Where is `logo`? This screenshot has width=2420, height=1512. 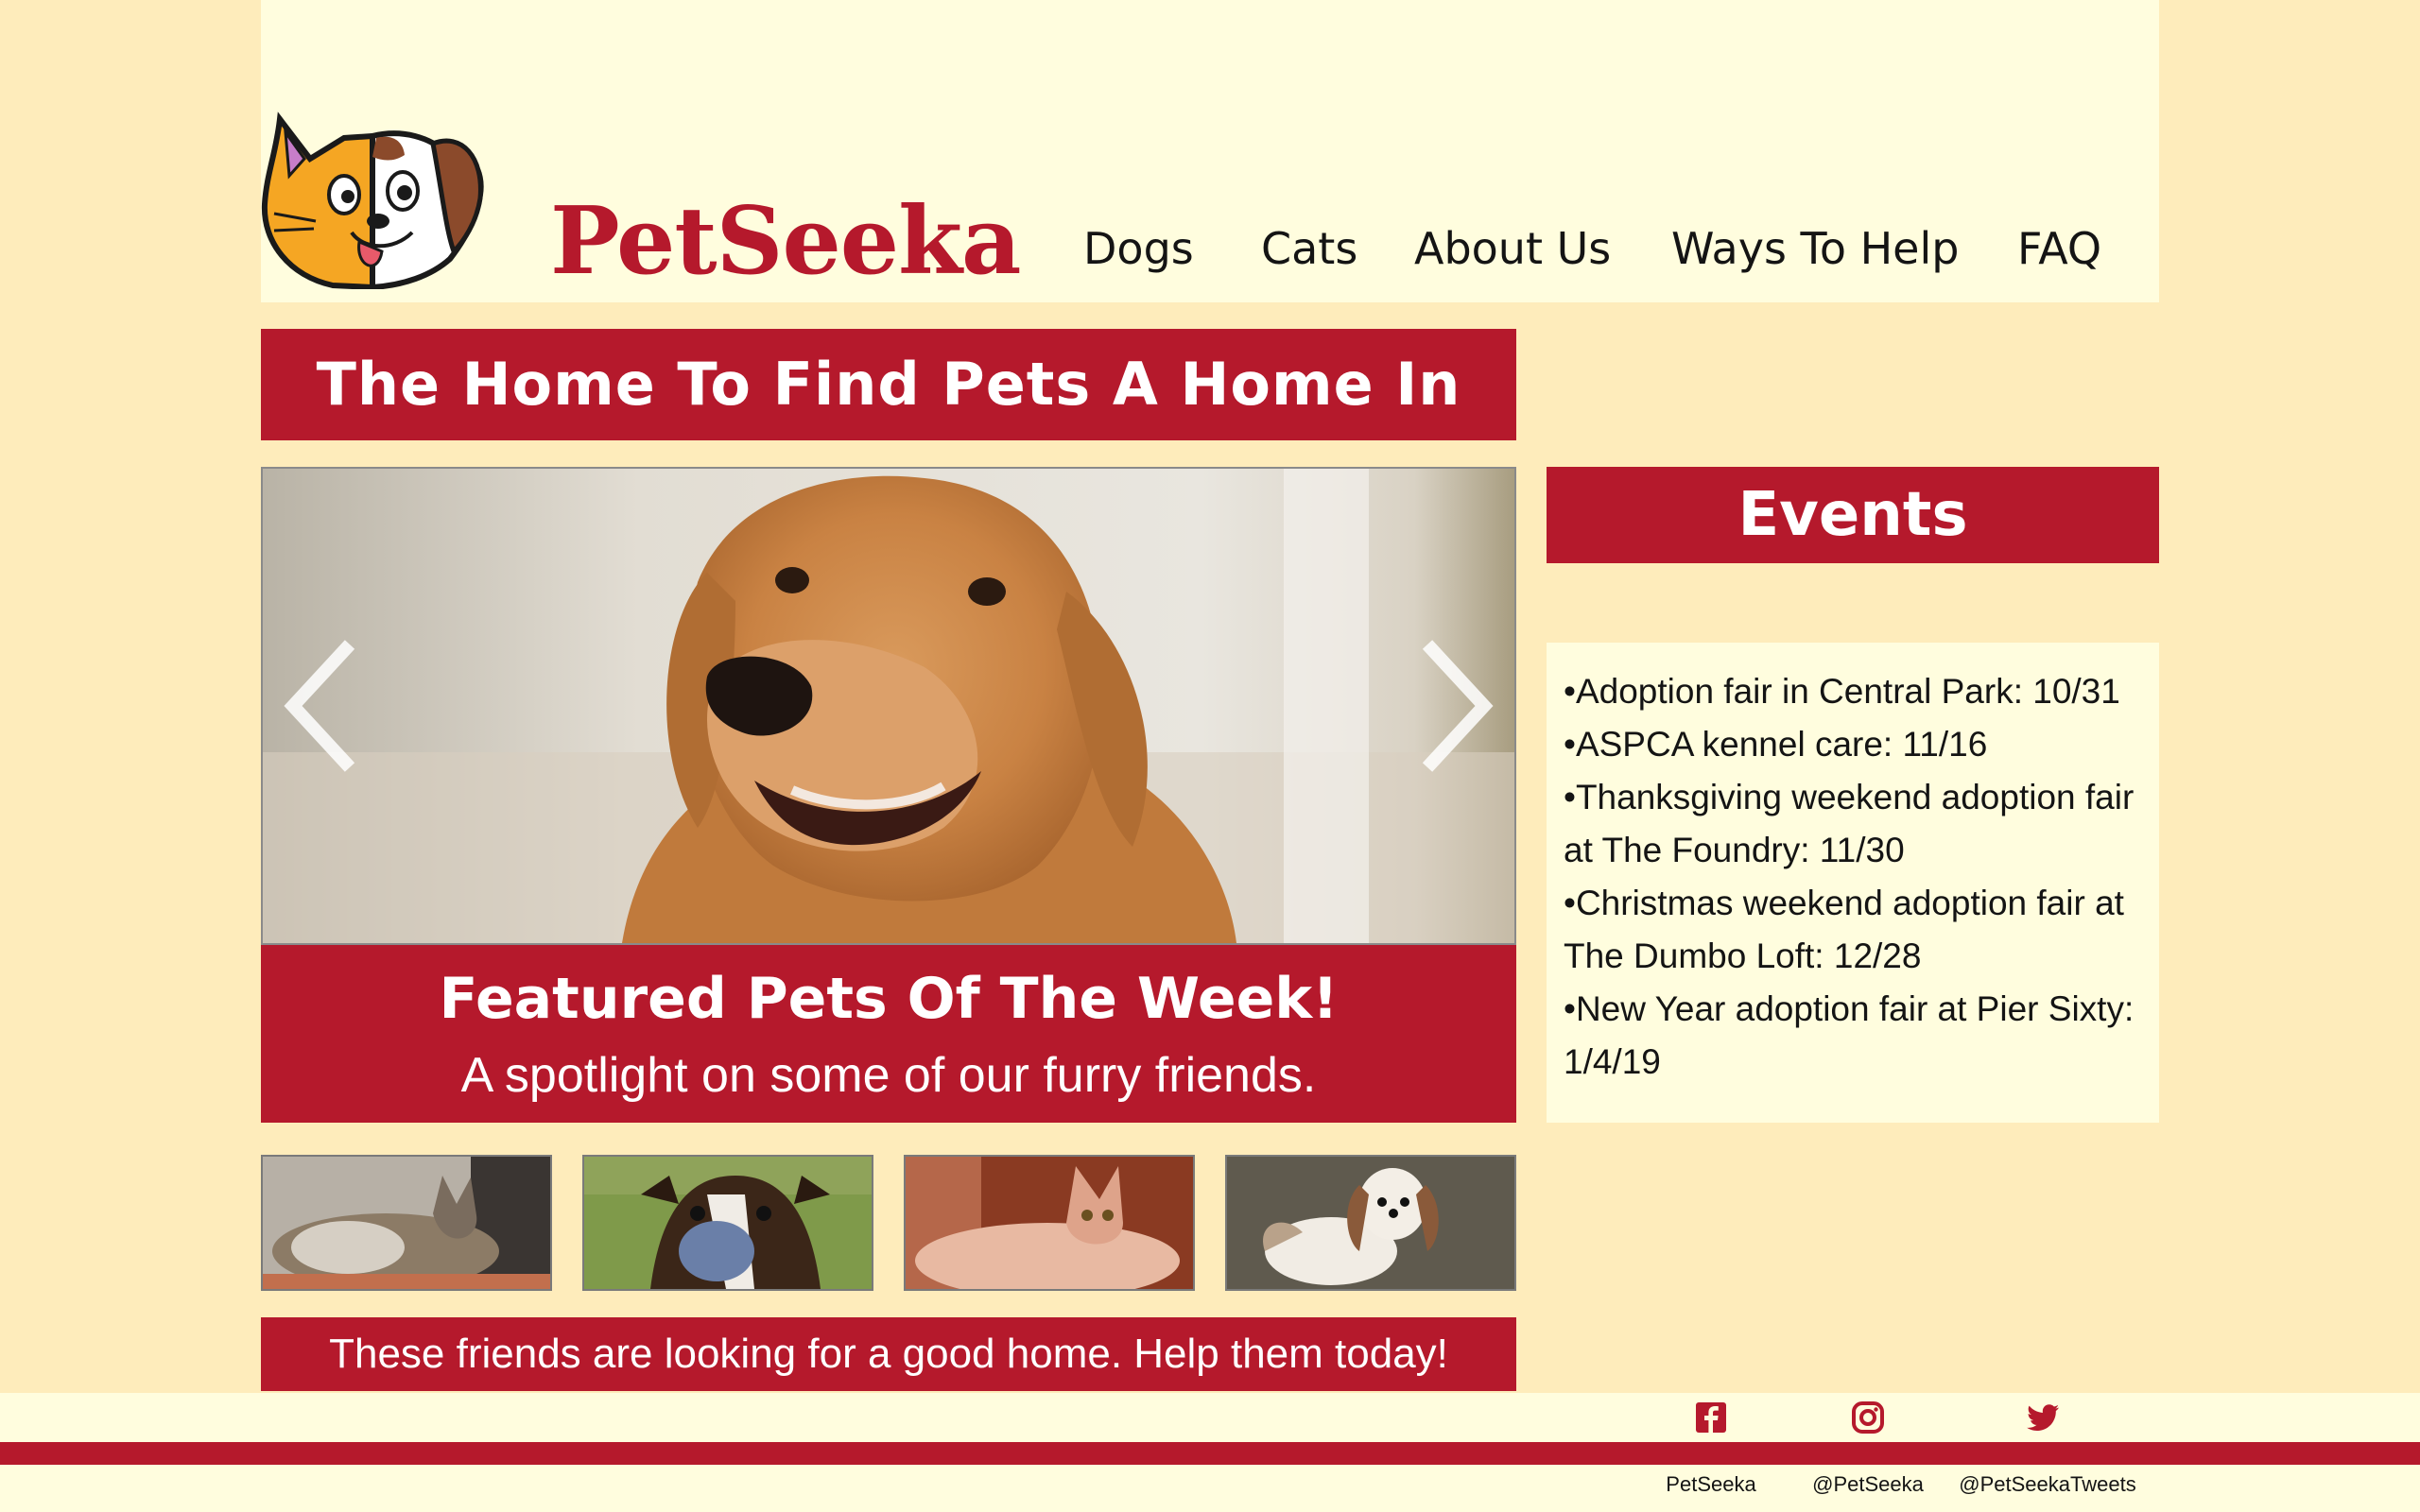
logo is located at coordinates (373, 194).